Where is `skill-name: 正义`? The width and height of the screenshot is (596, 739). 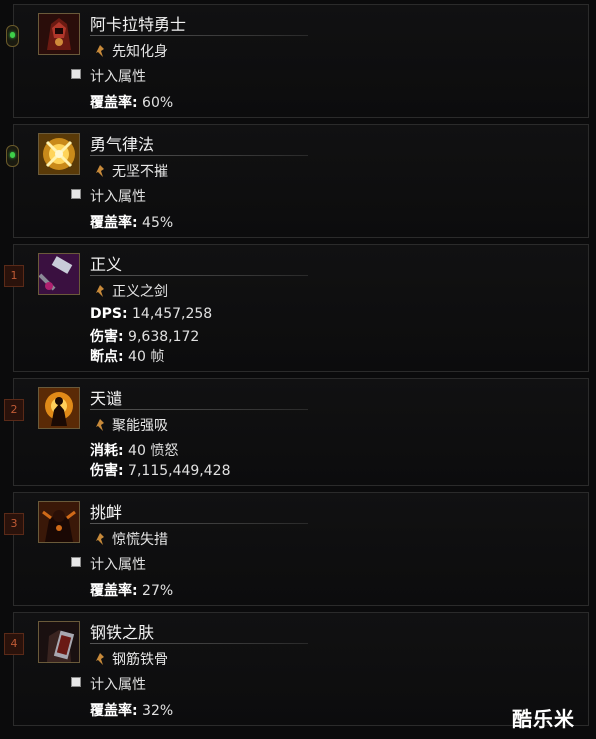 skill-name: 正义 is located at coordinates (106, 264).